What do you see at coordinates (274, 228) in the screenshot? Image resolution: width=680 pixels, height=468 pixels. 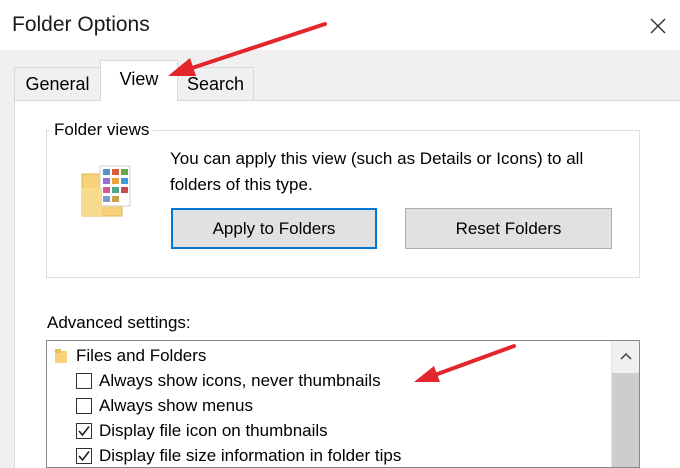 I see `apply-to-folders-button: Apply to Folders` at bounding box center [274, 228].